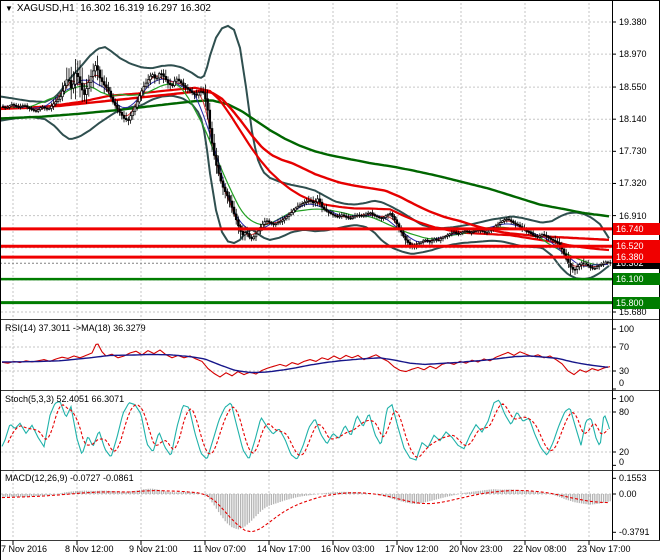 This screenshot has height=560, width=660. What do you see at coordinates (69, 478) in the screenshot?
I see `macd-pane-label: MACD(12,26,9) -0.0727 -0.0861` at bounding box center [69, 478].